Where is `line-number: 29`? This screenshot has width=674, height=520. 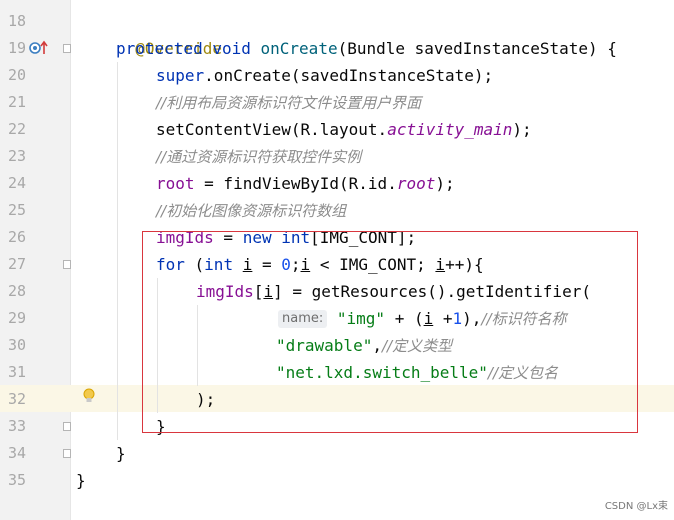 line-number: 29 is located at coordinates (16, 318).